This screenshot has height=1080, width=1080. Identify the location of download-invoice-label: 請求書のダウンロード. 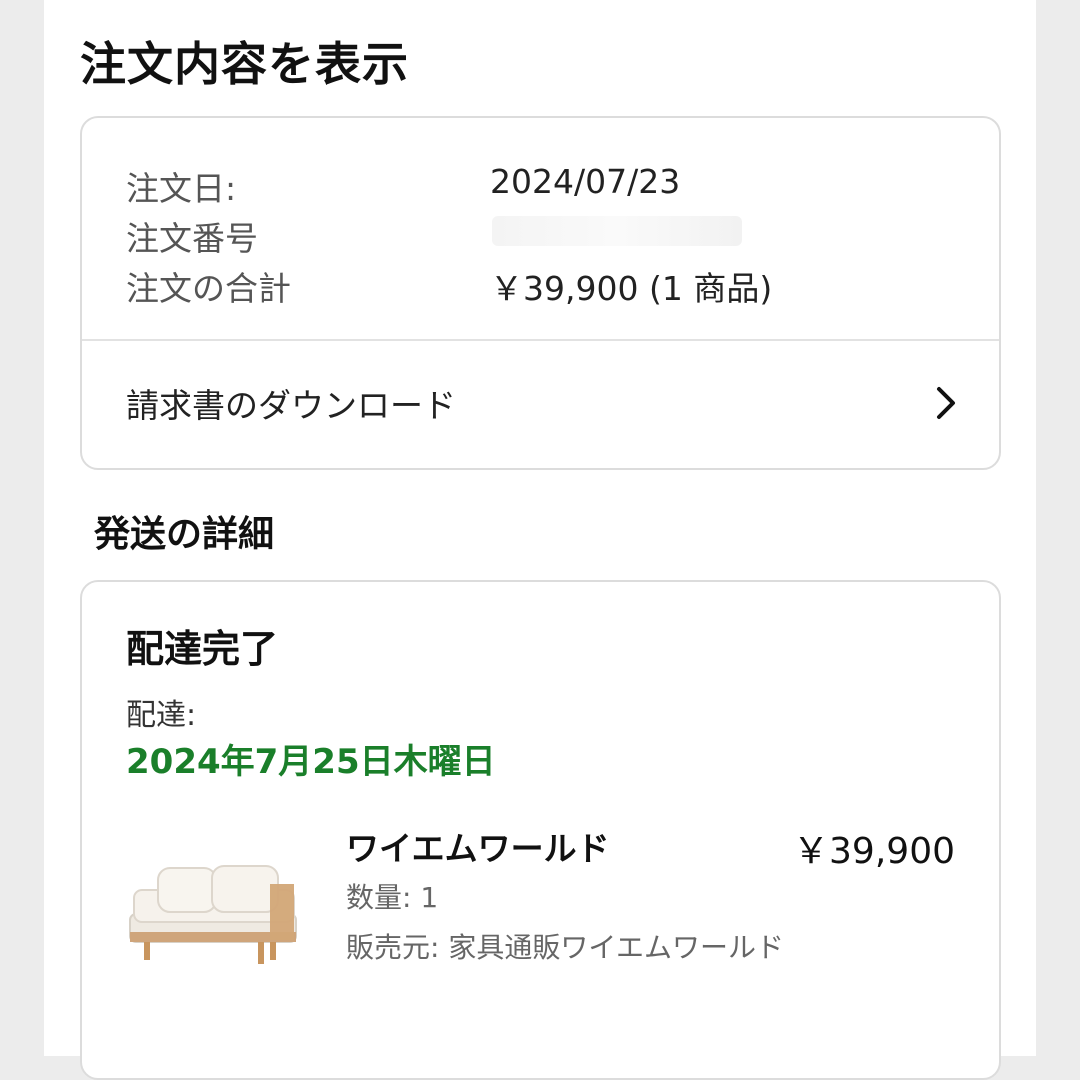
(291, 405).